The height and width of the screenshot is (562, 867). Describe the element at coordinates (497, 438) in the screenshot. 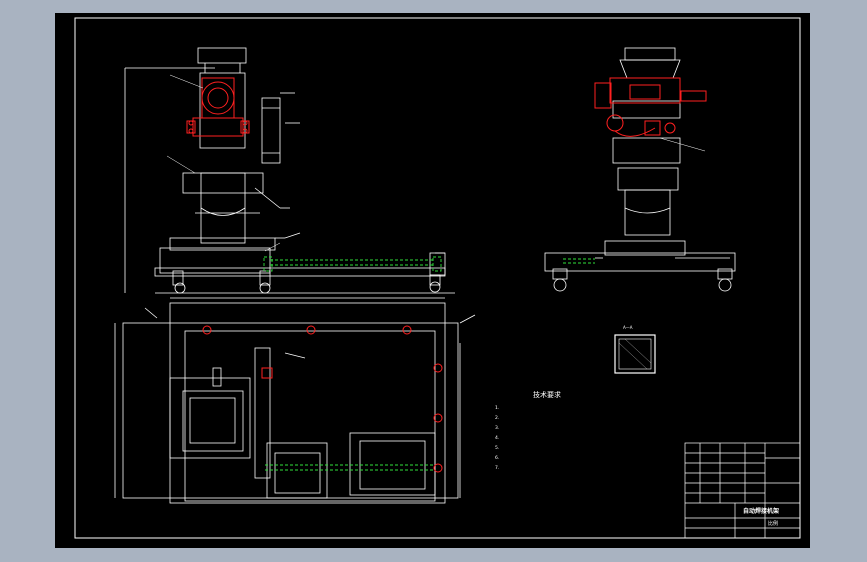

I see `note-line: 4.` at that location.